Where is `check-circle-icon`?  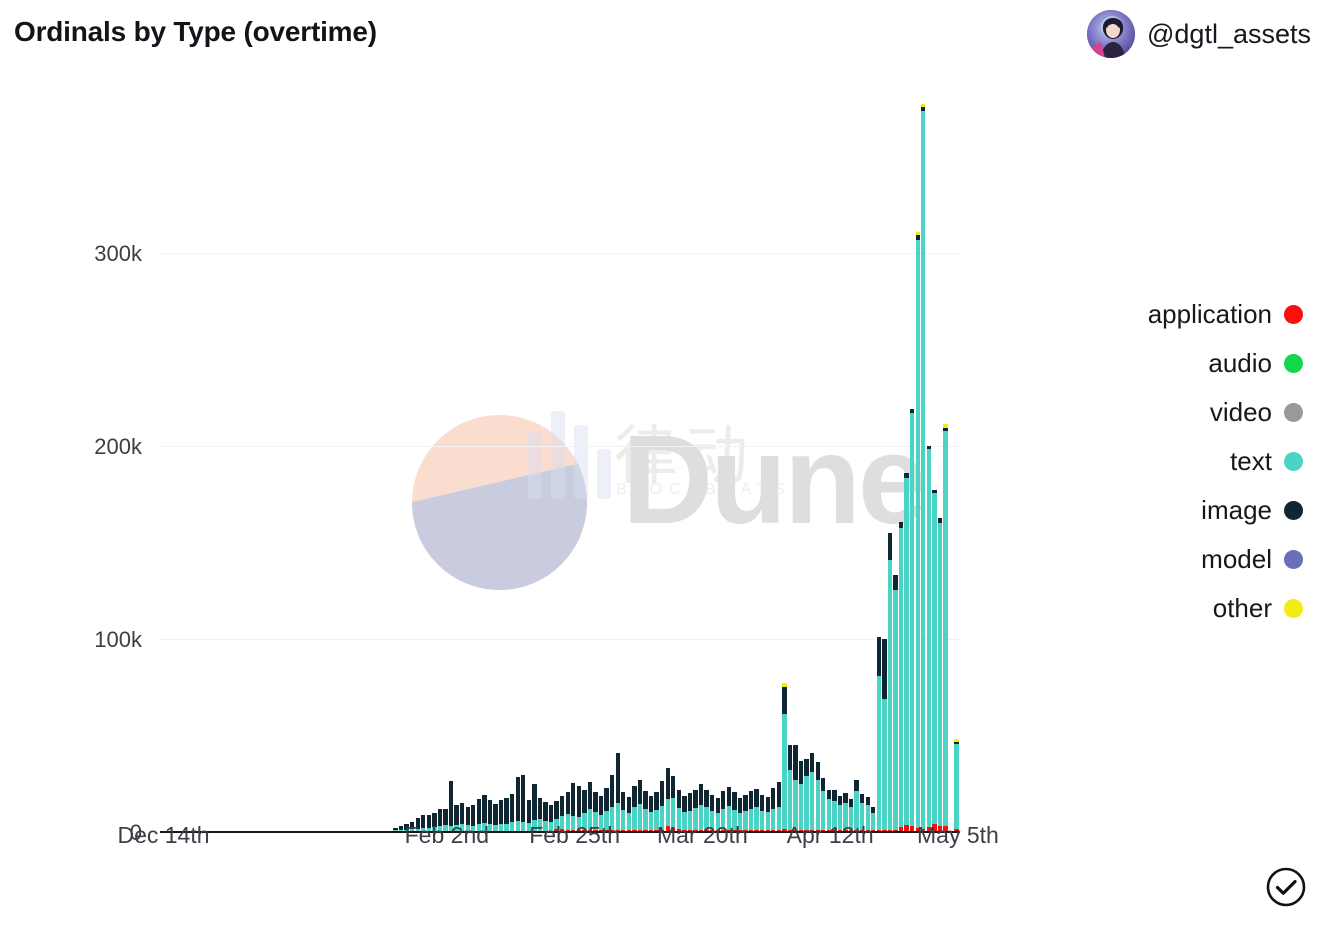
check-circle-icon is located at coordinates (1286, 887).